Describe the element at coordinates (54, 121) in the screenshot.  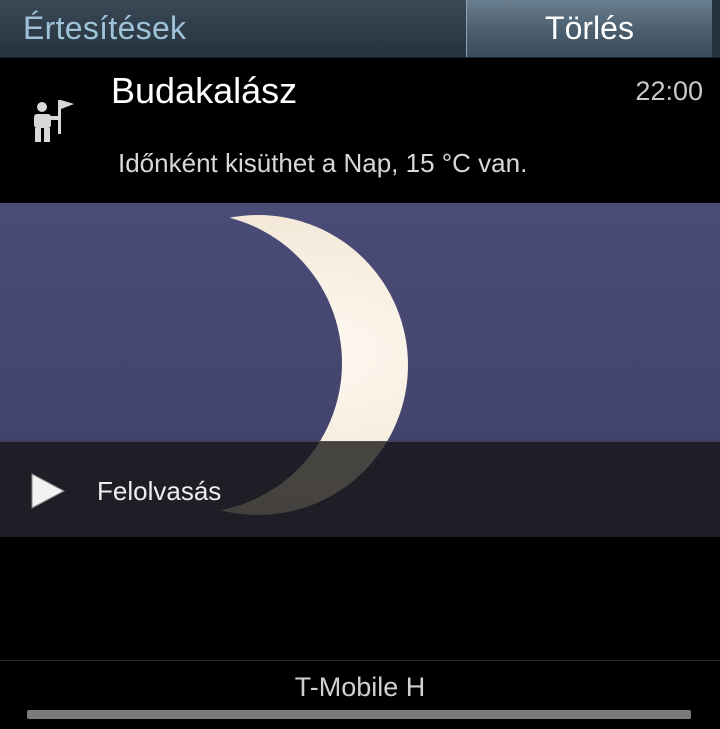
I see `hiker-with-flag-icon` at that location.